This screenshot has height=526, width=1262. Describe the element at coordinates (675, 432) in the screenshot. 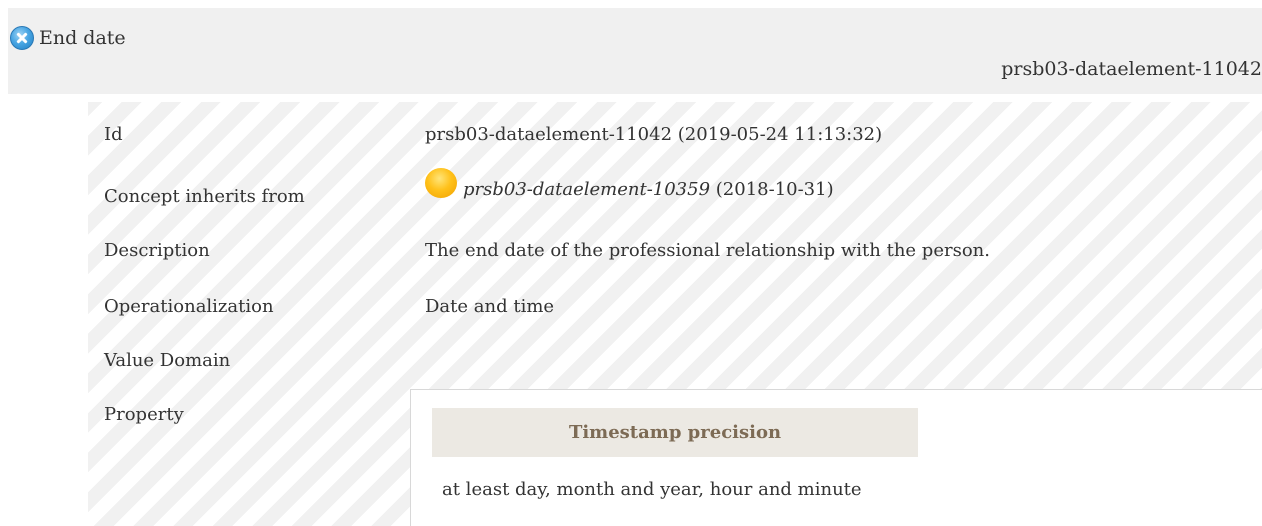

I see `property-header: Timestamp precision` at that location.